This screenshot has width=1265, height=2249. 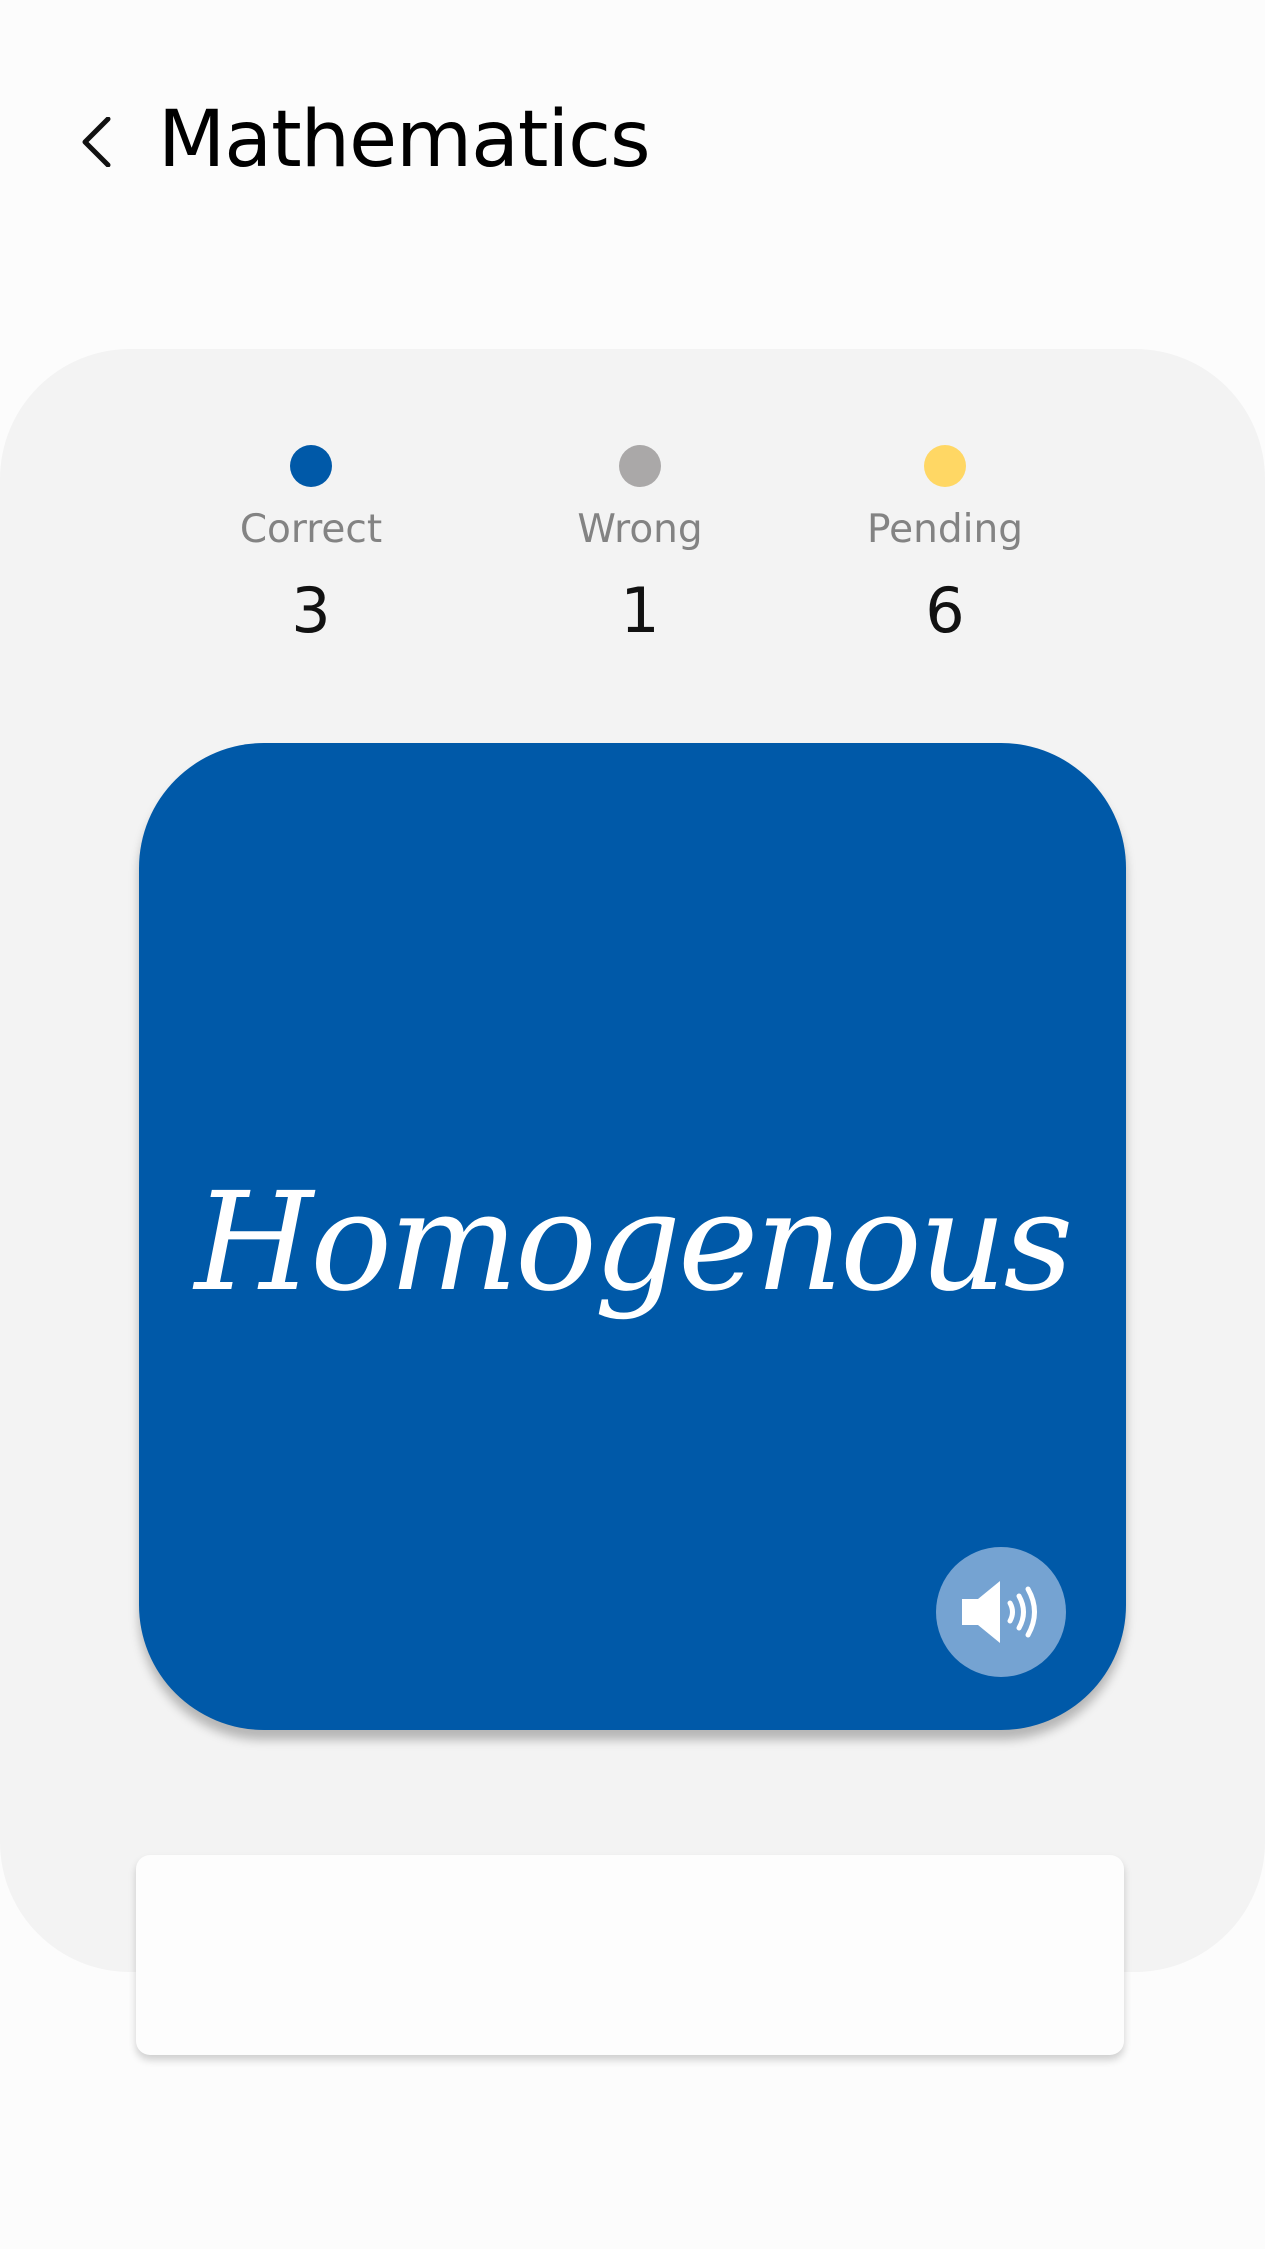 What do you see at coordinates (311, 466) in the screenshot?
I see `correct-indicator-dot` at bounding box center [311, 466].